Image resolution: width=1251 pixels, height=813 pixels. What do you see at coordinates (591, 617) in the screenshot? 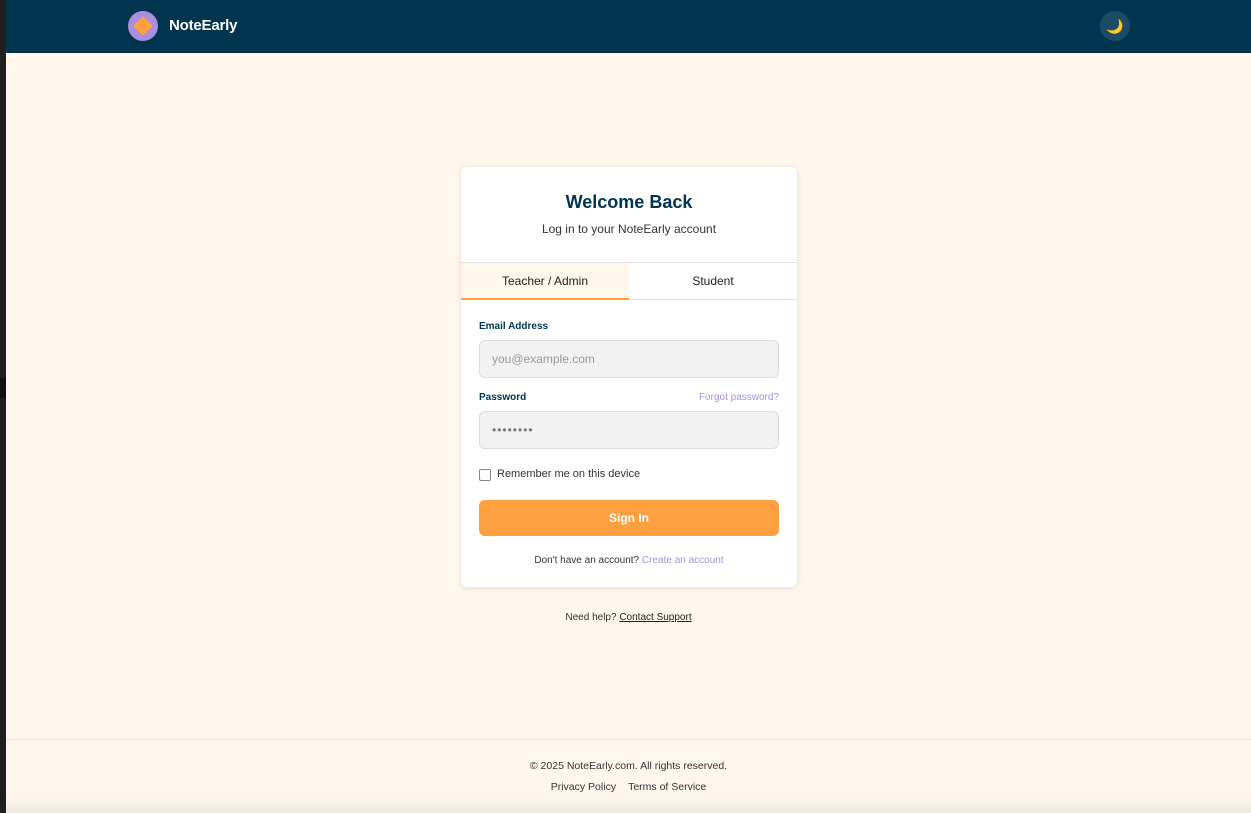
I see `help-prompt: Need help?` at bounding box center [591, 617].